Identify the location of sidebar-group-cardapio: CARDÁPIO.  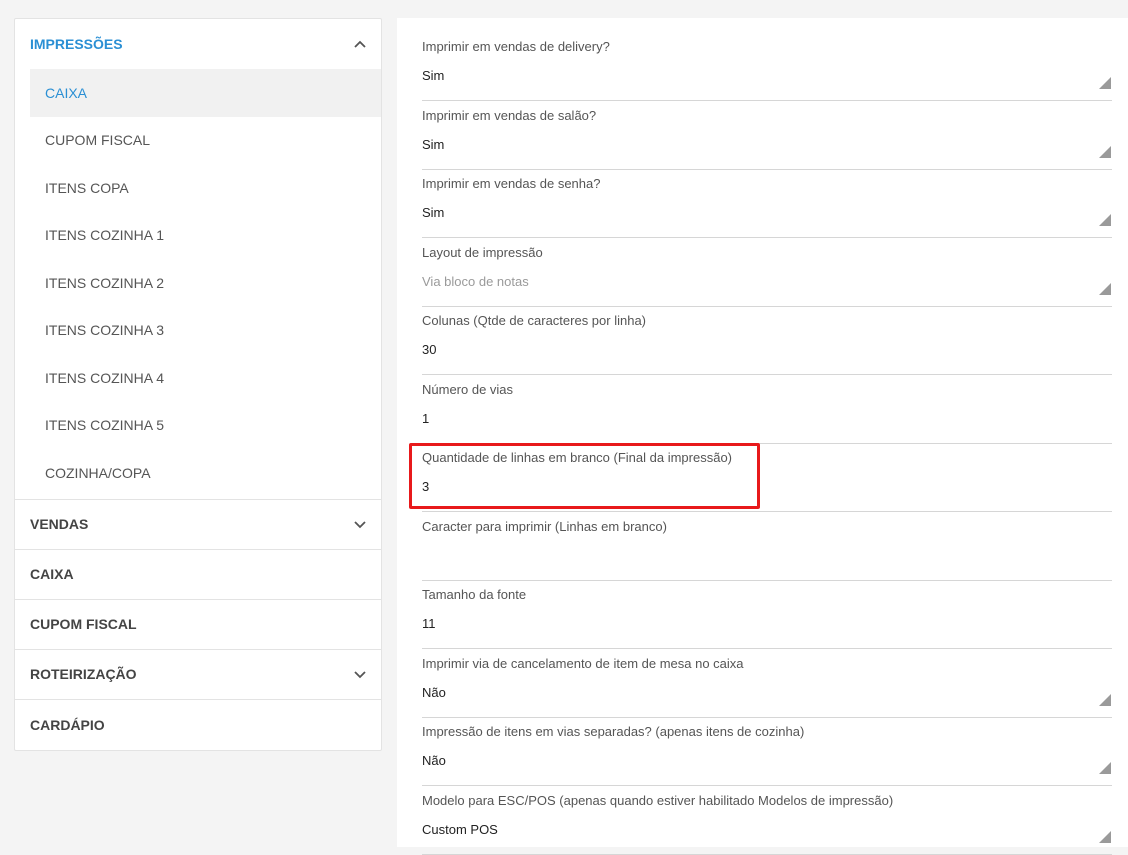
(198, 725).